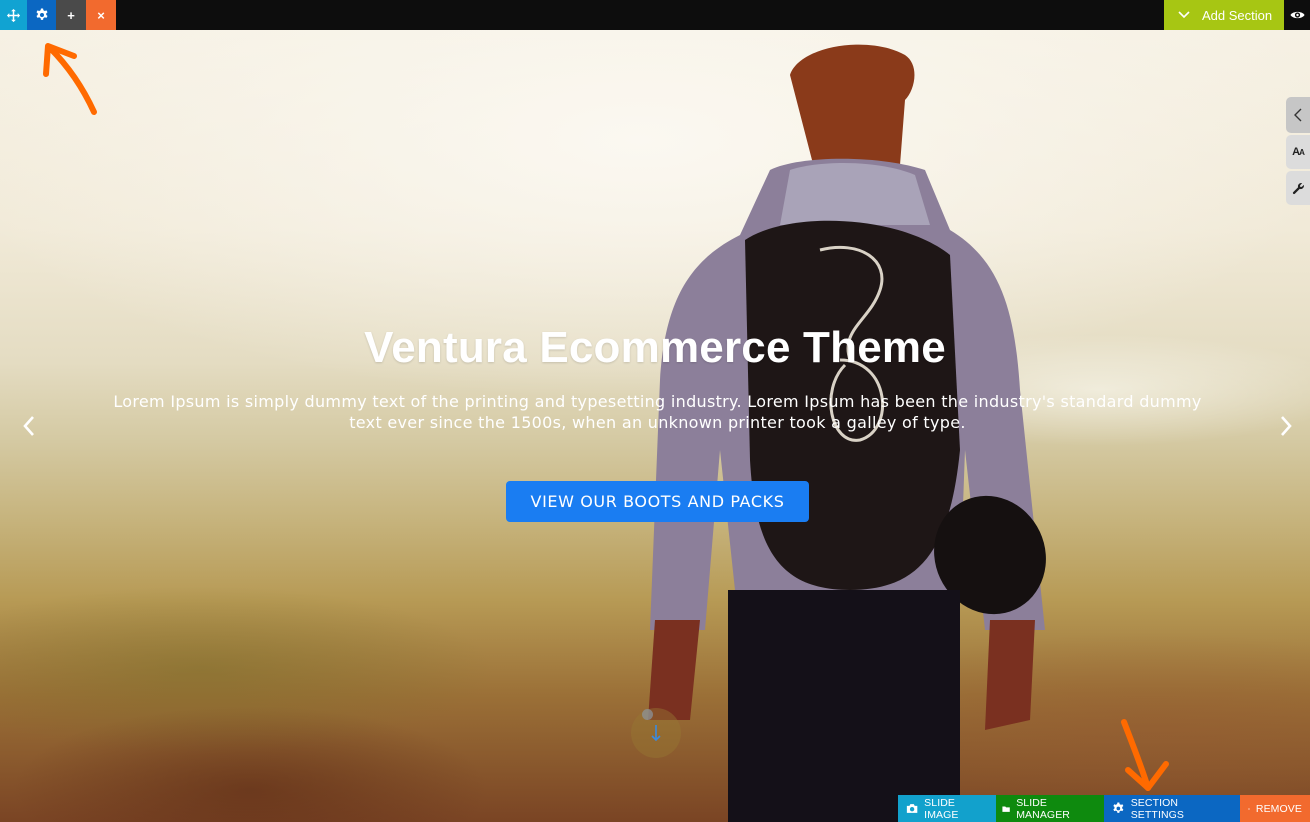 This screenshot has height=822, width=1310. I want to click on slide-manager-label: SLIDE MANAGER, so click(1043, 808).